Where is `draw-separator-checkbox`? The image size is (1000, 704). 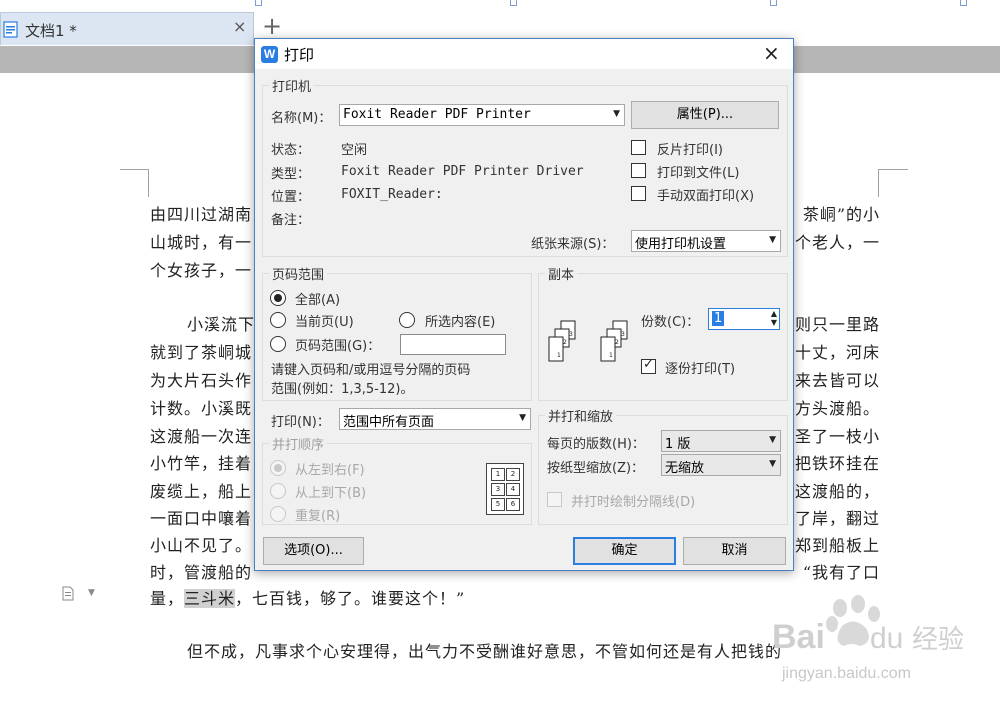 draw-separator-checkbox is located at coordinates (554, 499).